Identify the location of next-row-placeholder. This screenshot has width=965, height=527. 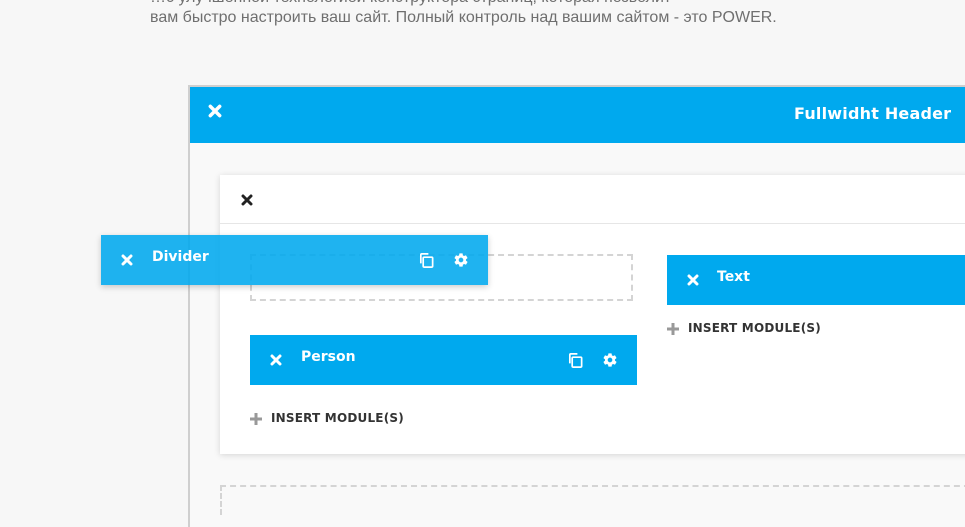
(592, 500).